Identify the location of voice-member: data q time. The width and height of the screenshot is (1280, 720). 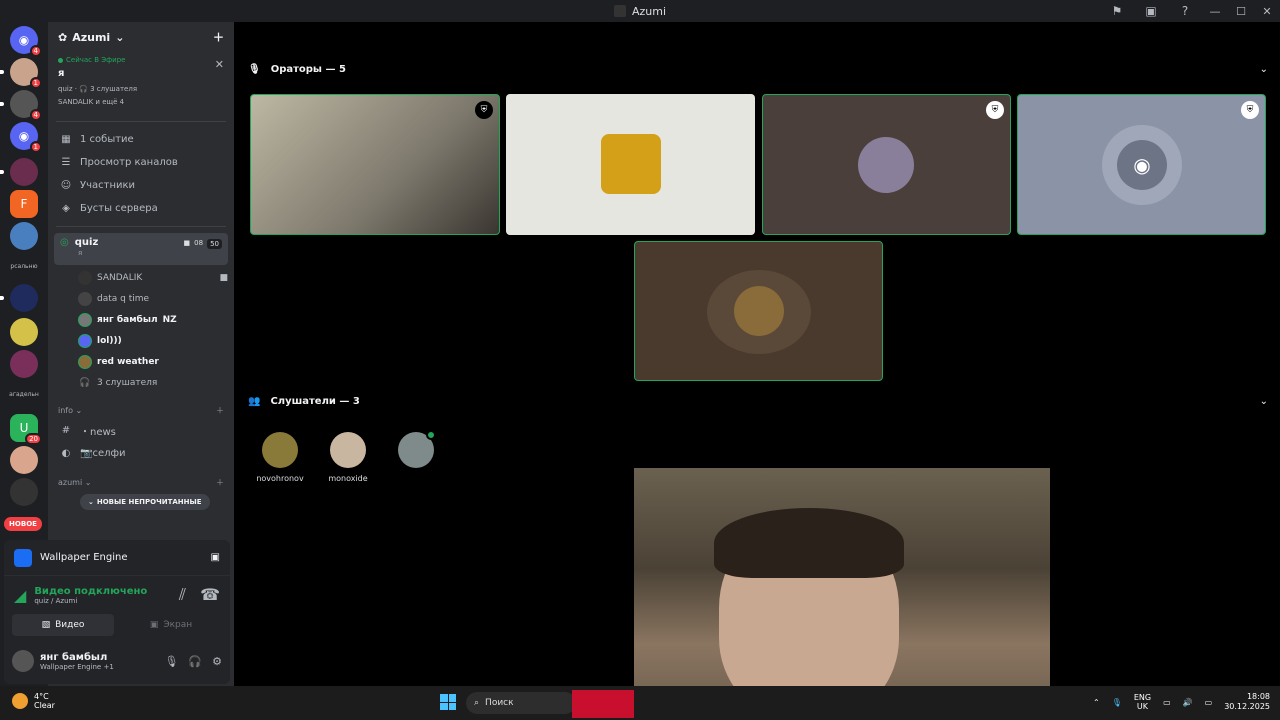
(141, 298).